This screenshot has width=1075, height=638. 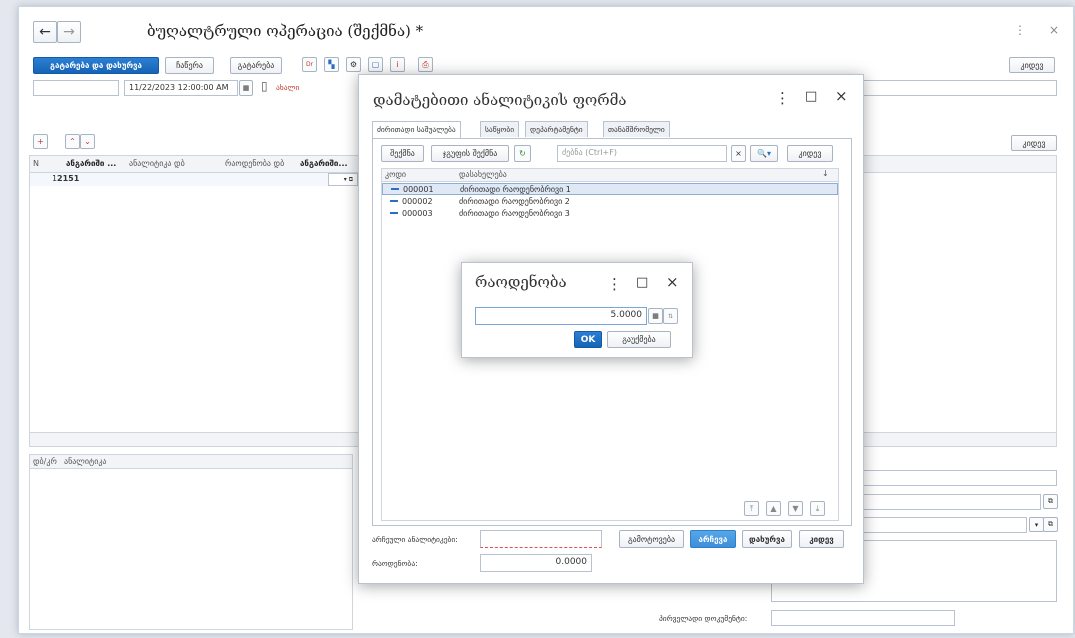 What do you see at coordinates (417, 213) in the screenshot?
I see `item-code: 000003` at bounding box center [417, 213].